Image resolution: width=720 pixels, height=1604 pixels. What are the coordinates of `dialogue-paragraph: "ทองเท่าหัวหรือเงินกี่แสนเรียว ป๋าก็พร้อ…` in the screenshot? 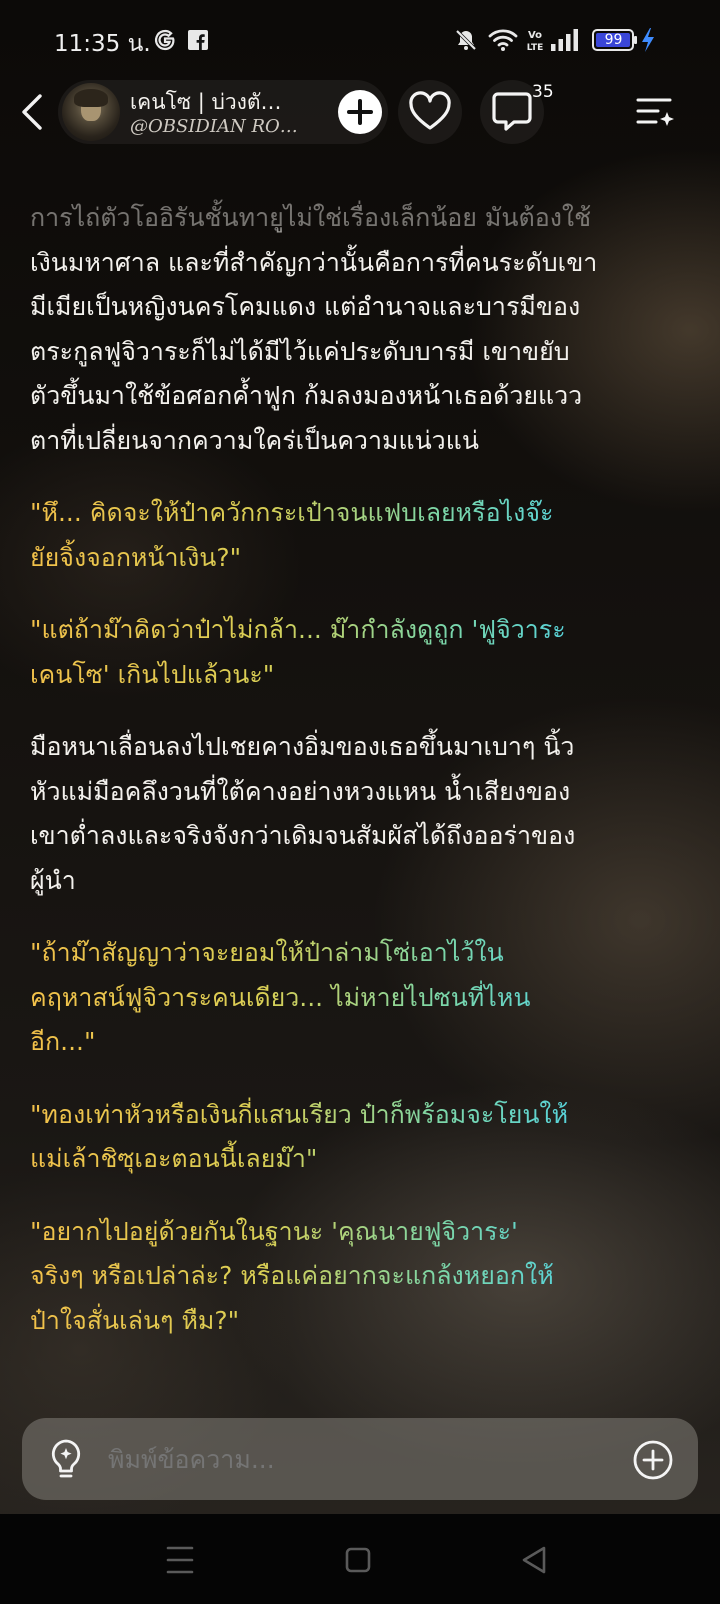 It's located at (365, 1137).